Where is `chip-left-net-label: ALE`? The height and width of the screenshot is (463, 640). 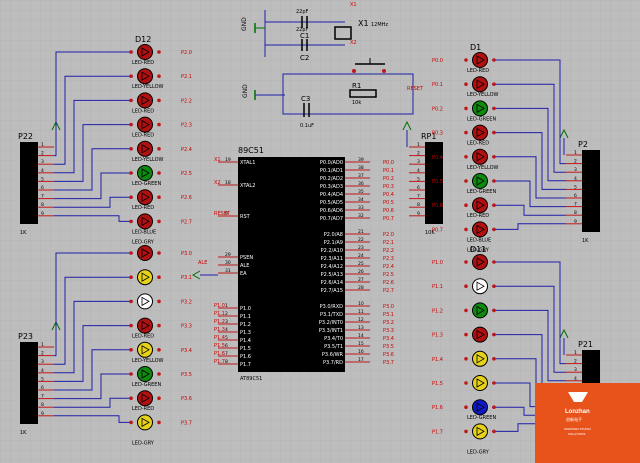 chip-left-net-label: ALE is located at coordinates (202, 263).